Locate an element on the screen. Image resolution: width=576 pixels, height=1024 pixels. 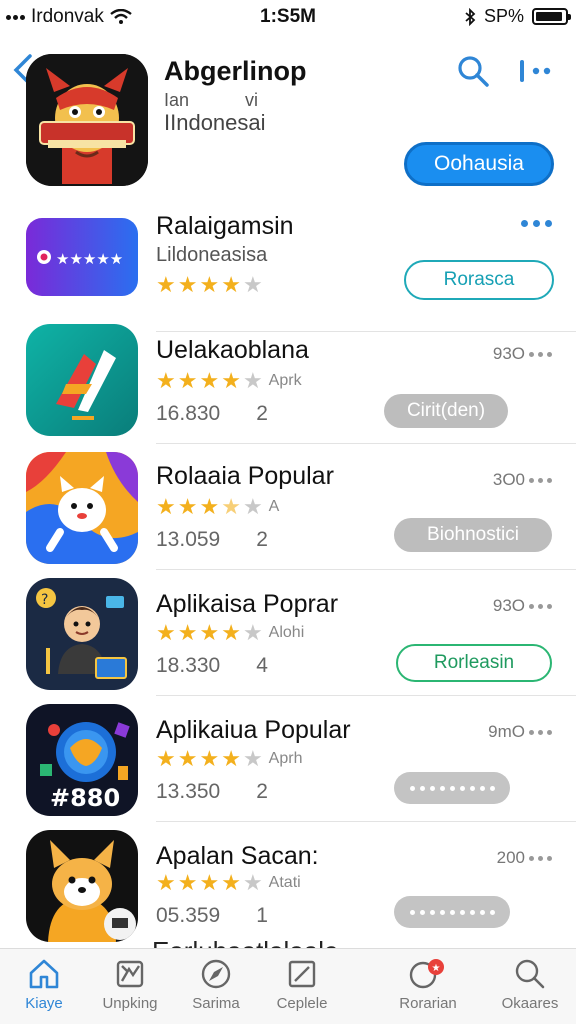
app-row: Apalan Sacan: ★ ★ ★ ★ ★ Atati 05.359 1 200 is located at coordinates (288, 885).